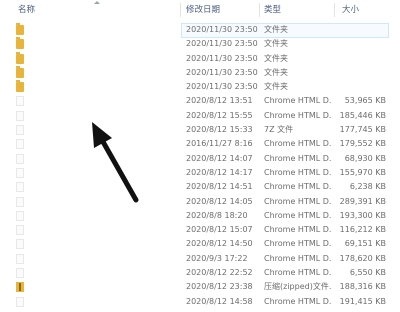  Describe the element at coordinates (362, 172) in the screenshot. I see `file-size: 155,970 KB` at that location.